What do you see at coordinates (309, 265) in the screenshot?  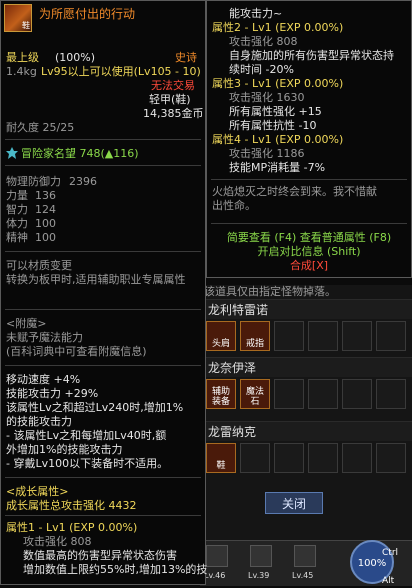 I see `combine-hint: 合成[X]` at bounding box center [309, 265].